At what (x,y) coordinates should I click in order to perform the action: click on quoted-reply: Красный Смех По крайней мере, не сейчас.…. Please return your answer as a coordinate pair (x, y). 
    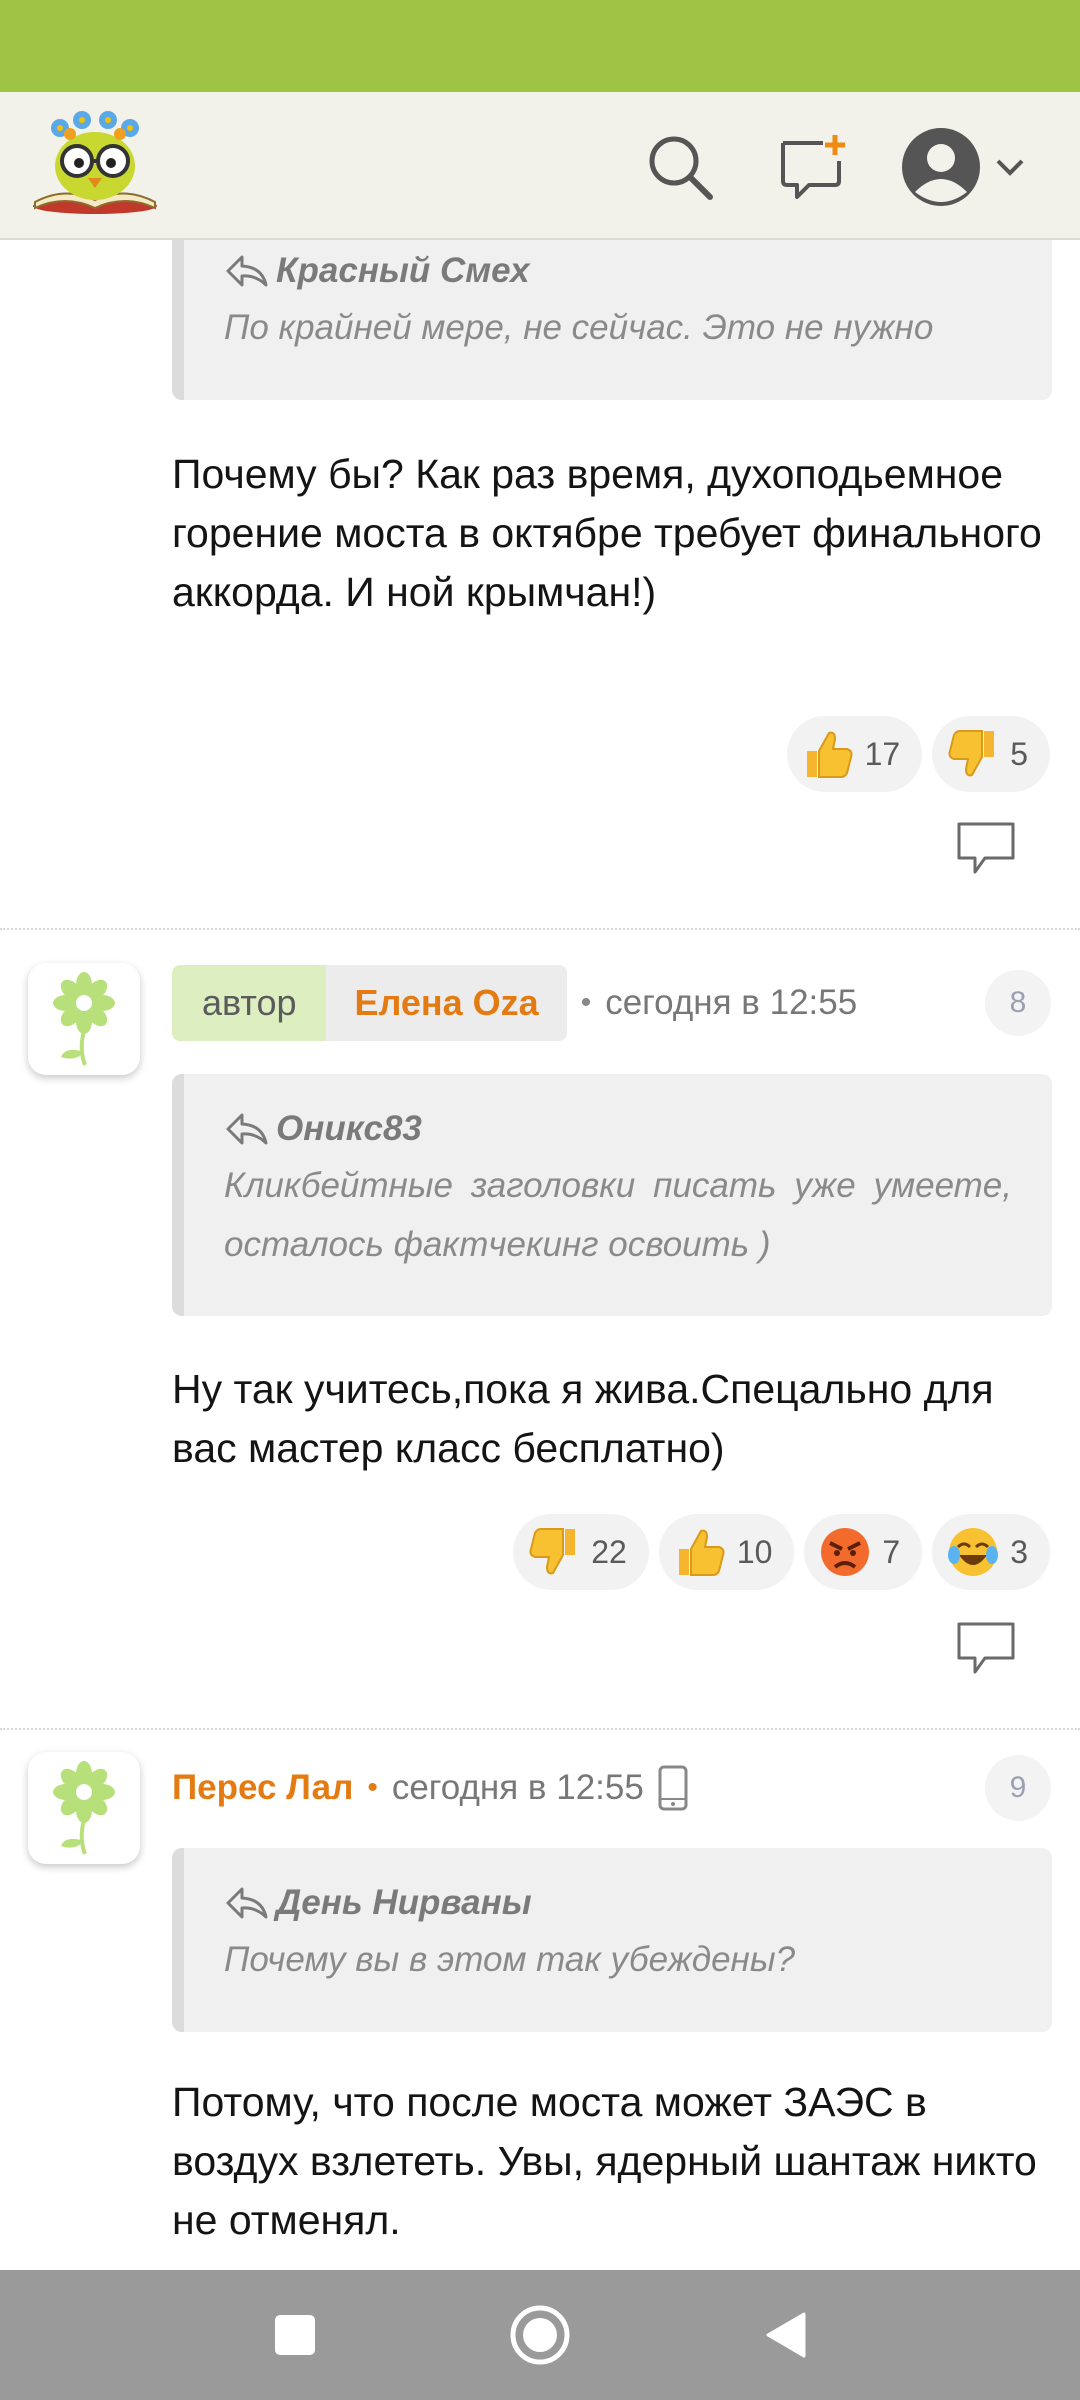
    Looking at the image, I should click on (612, 320).